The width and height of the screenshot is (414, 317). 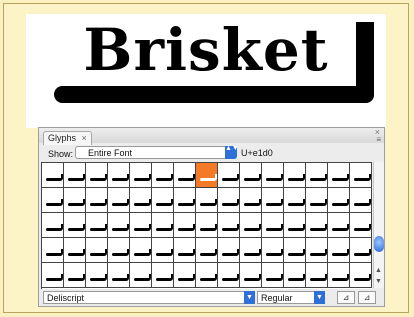 What do you see at coordinates (378, 140) in the screenshot?
I see `panel-menu-icon: ≡` at bounding box center [378, 140].